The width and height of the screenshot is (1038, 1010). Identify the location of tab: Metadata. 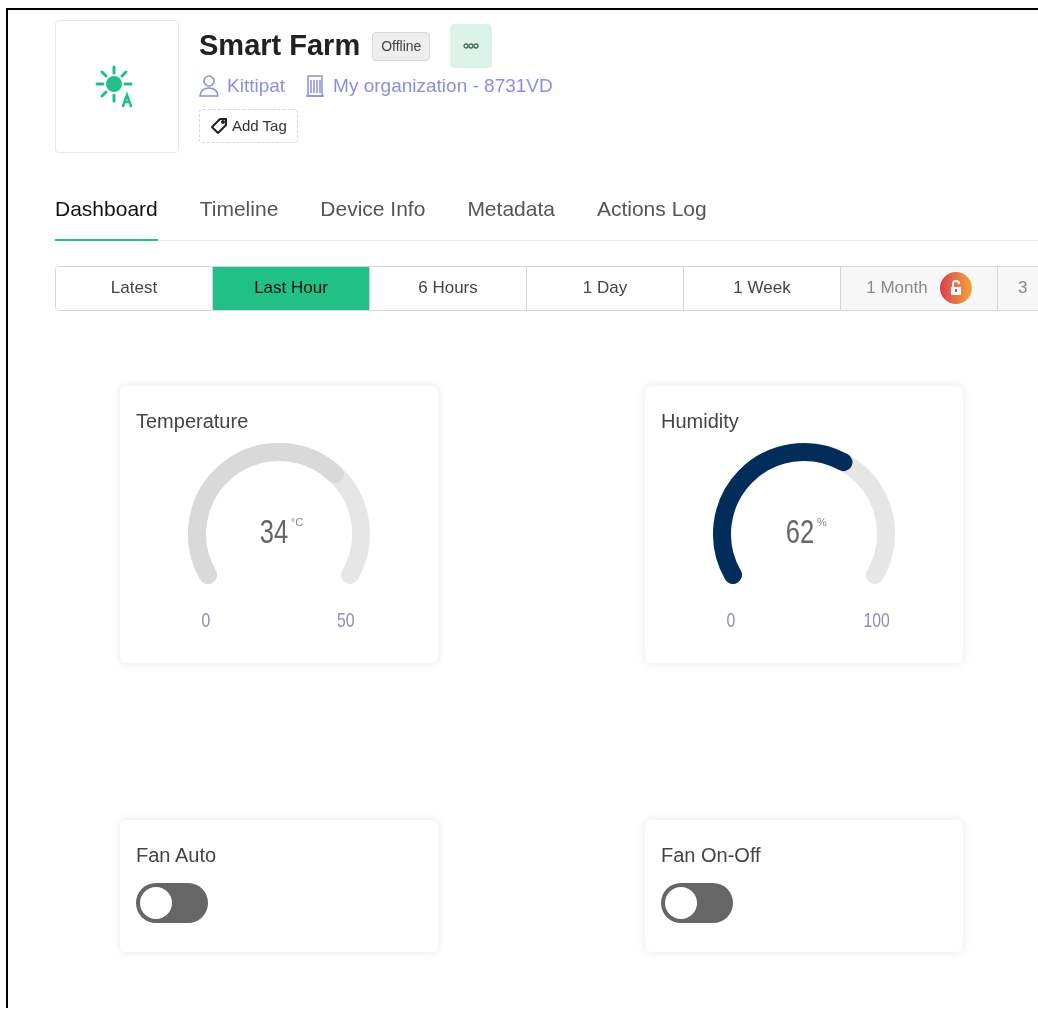
(511, 217).